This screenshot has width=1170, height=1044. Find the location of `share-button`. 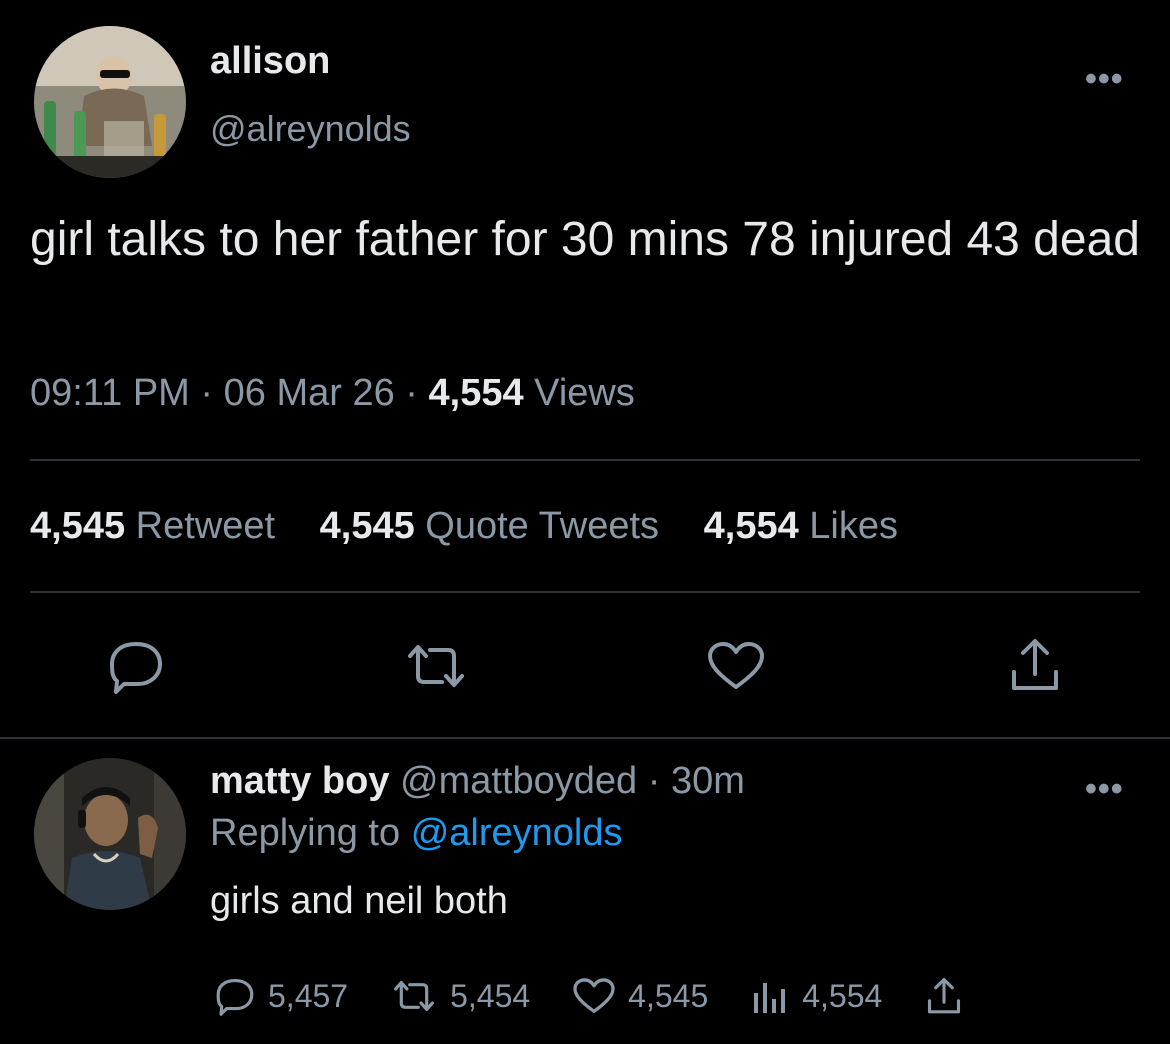

share-button is located at coordinates (1035, 665).